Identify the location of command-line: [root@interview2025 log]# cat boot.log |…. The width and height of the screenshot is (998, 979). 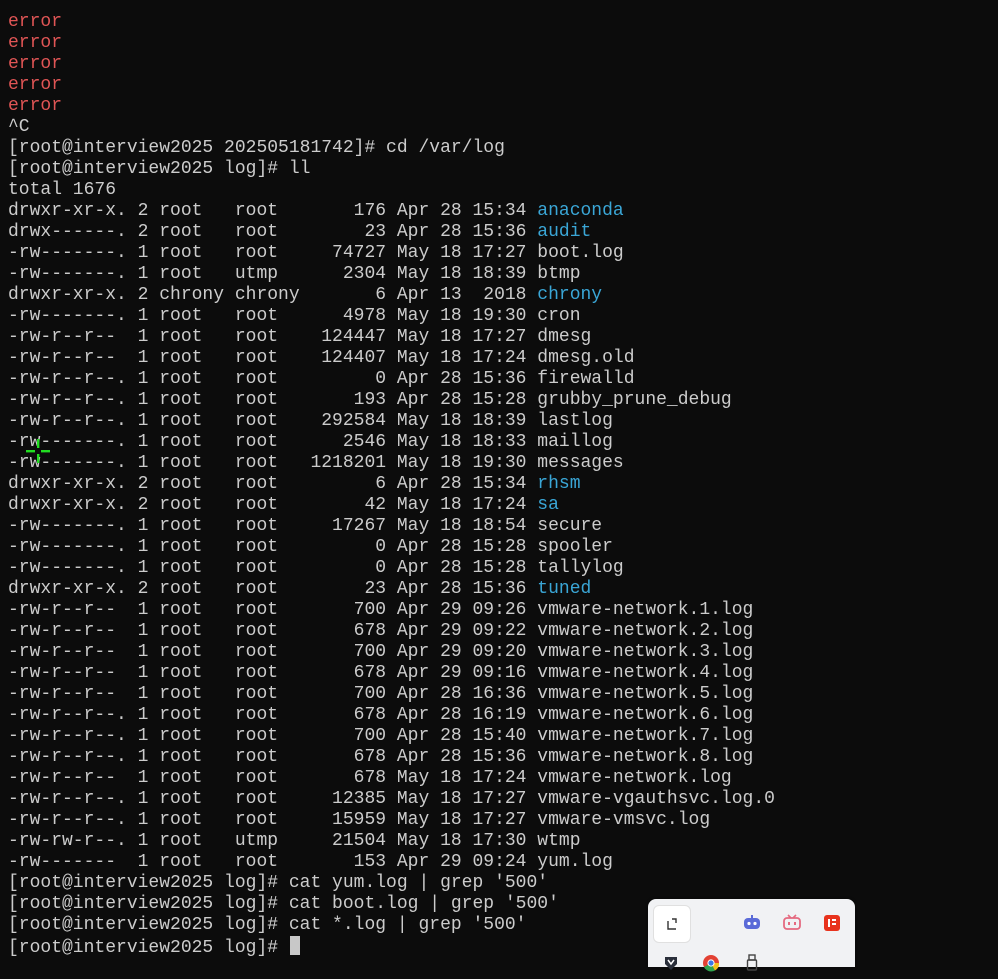
(283, 904).